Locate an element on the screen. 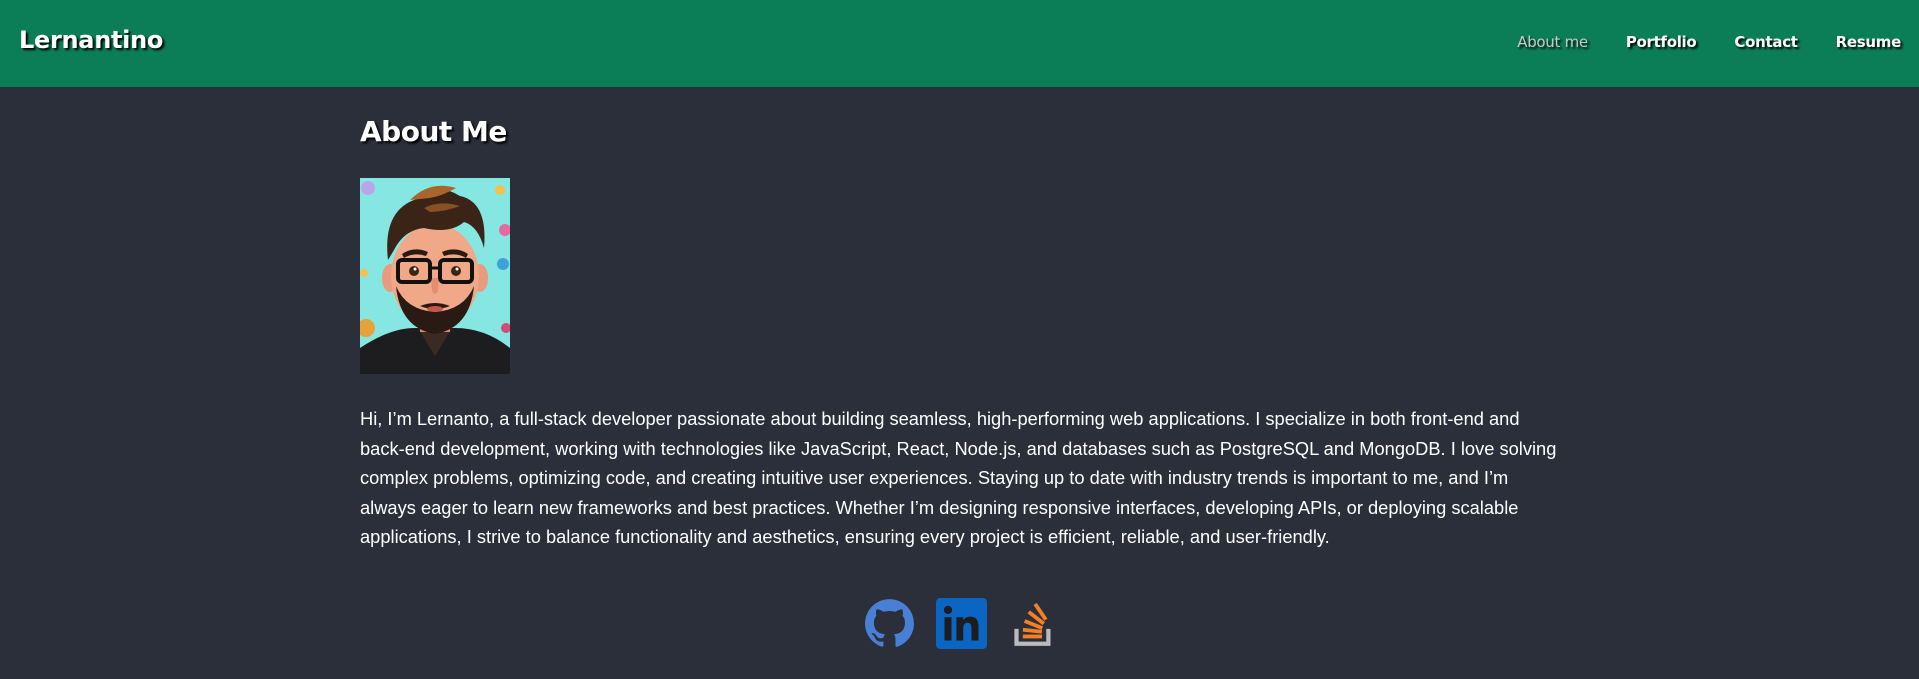 This screenshot has height=679, width=1919. nav-link-portfolio: Portfolio is located at coordinates (1661, 42).